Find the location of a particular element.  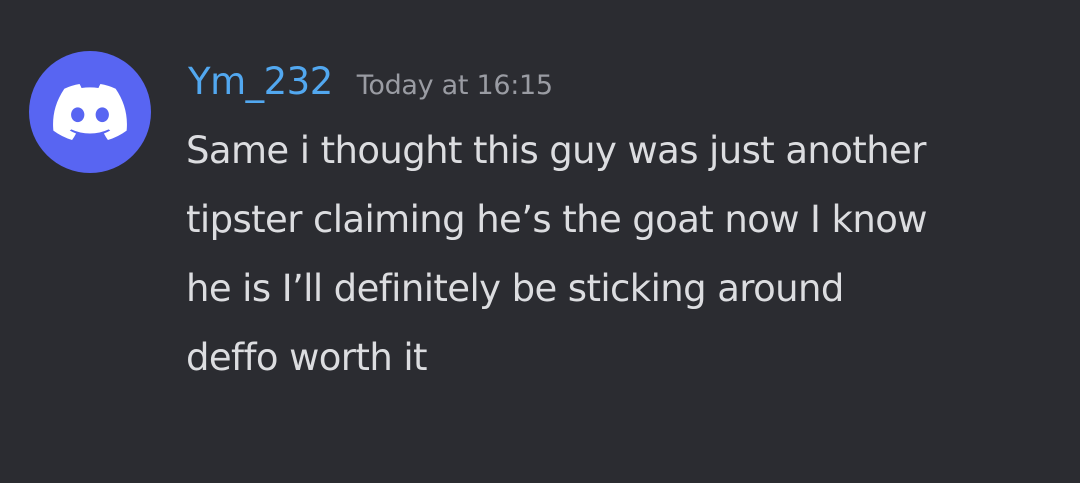

message-text-line: deffo worth it is located at coordinates (307, 357).